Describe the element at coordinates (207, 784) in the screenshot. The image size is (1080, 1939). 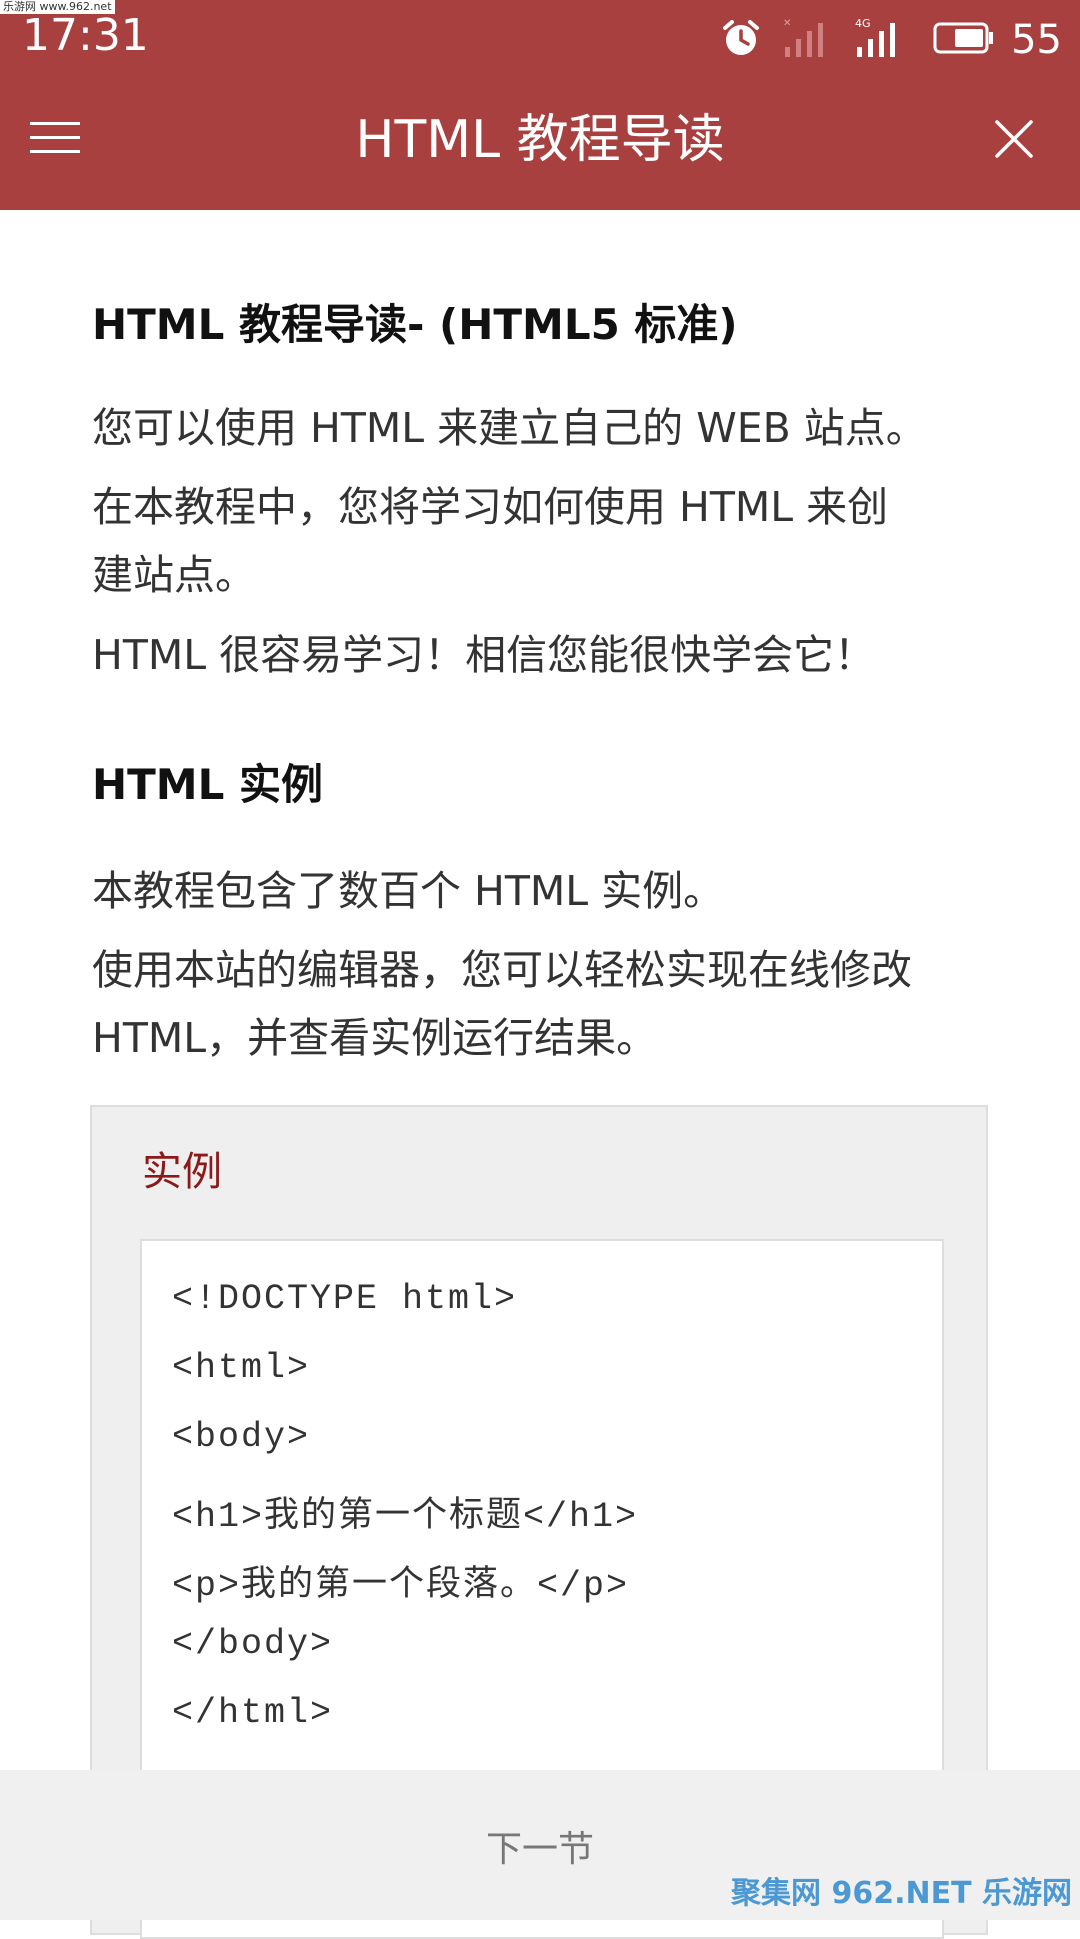
I see `heading-html-examples: HTML 实例` at that location.